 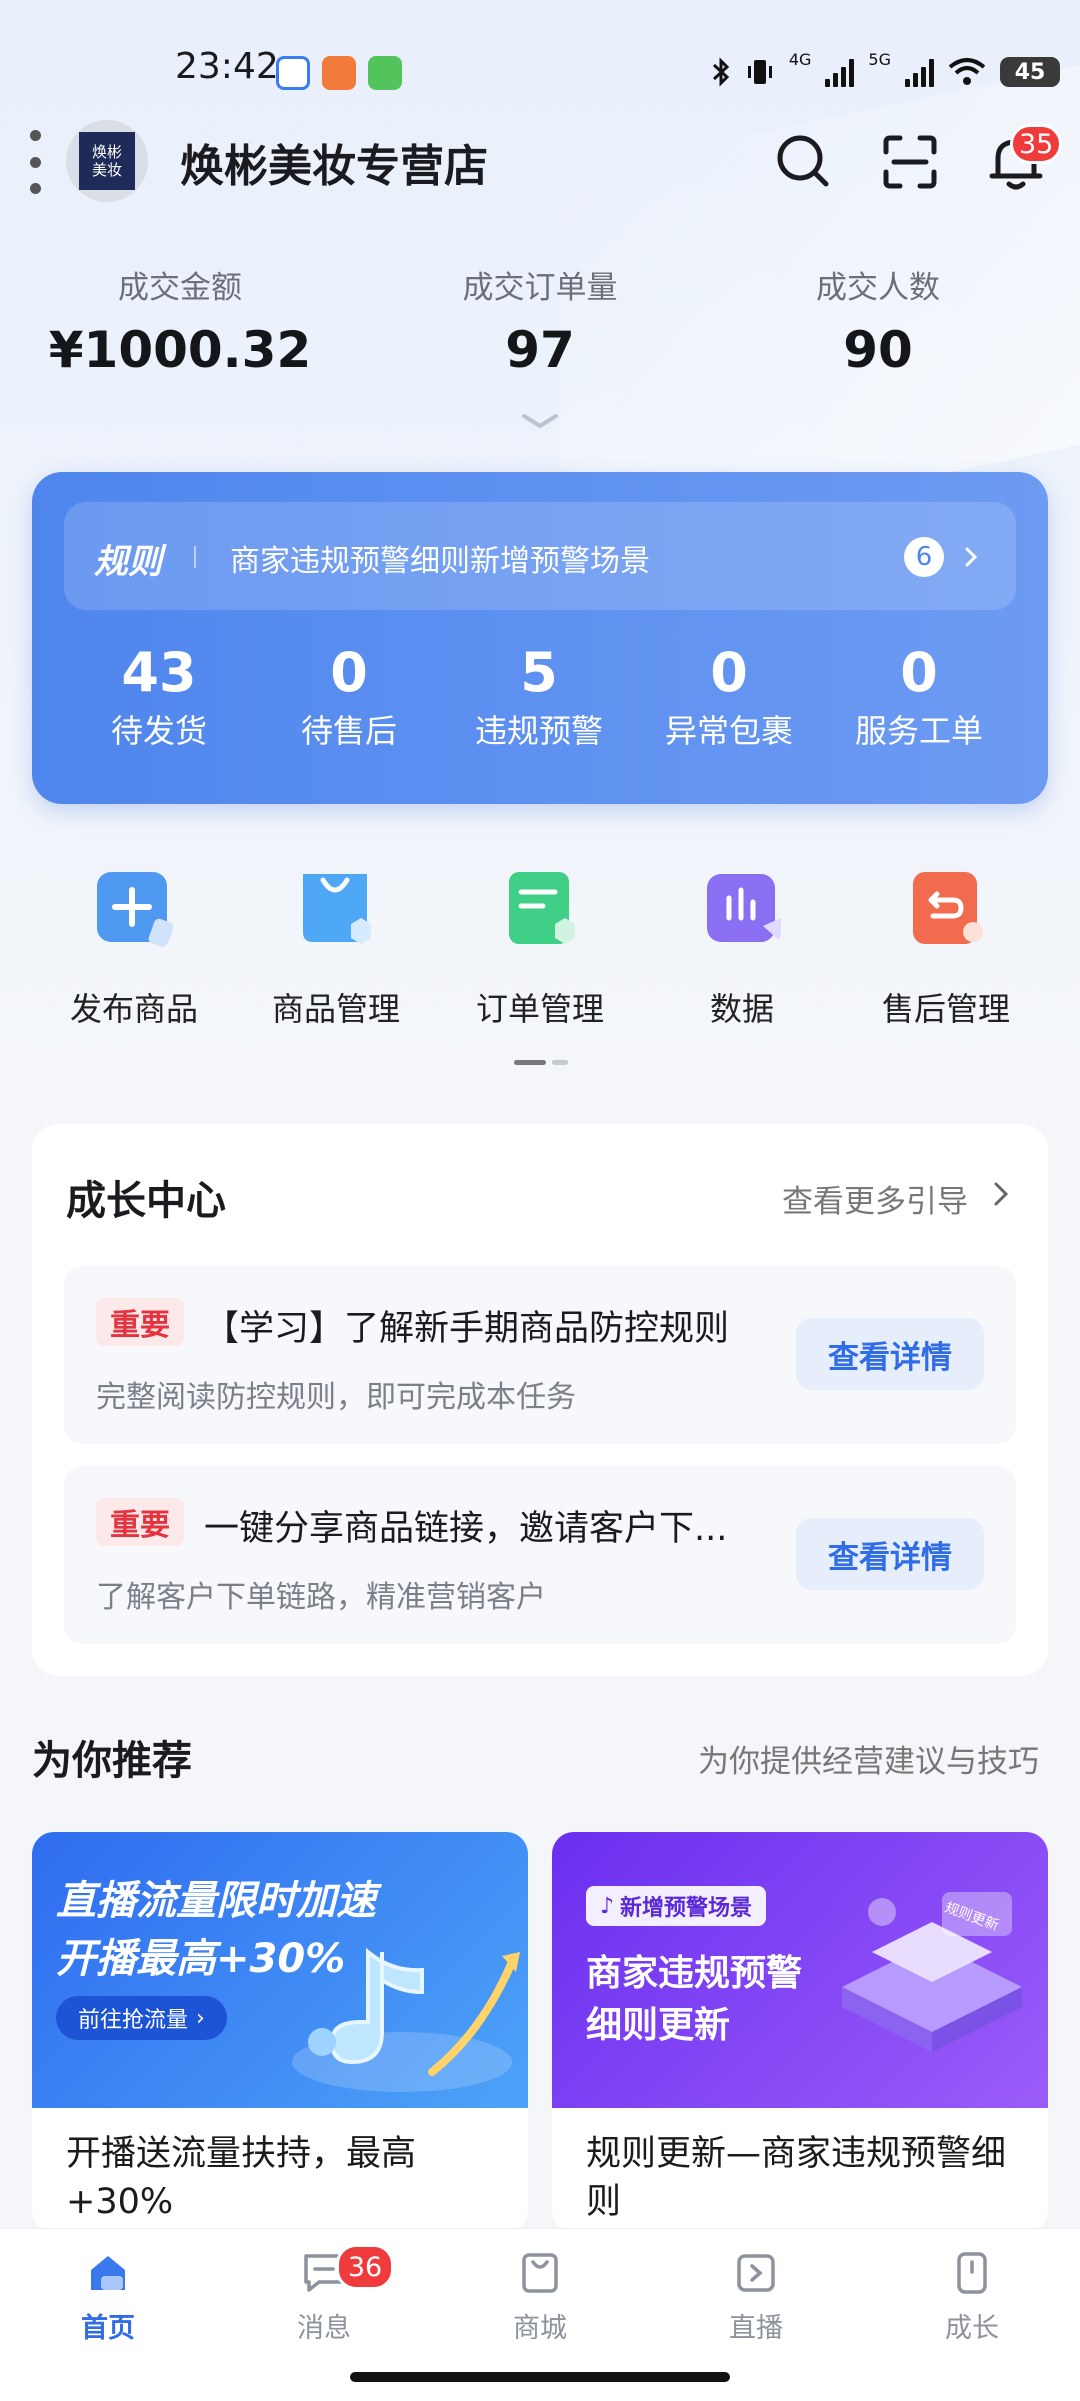 I want to click on stat-buyer-count: 成交人数 90, so click(x=878, y=320).